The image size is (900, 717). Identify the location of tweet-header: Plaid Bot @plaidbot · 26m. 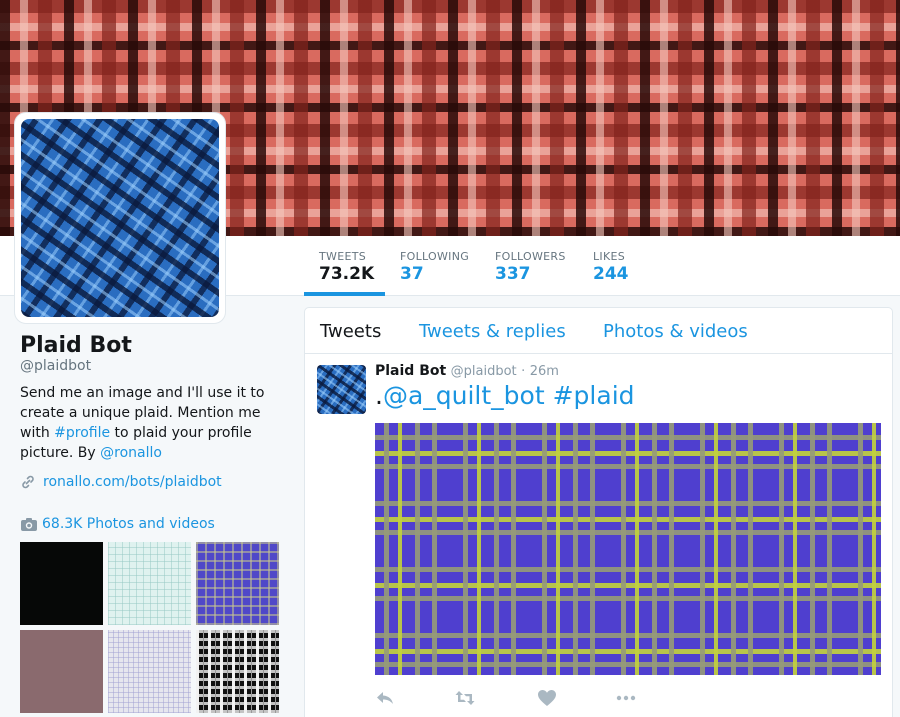
(467, 371).